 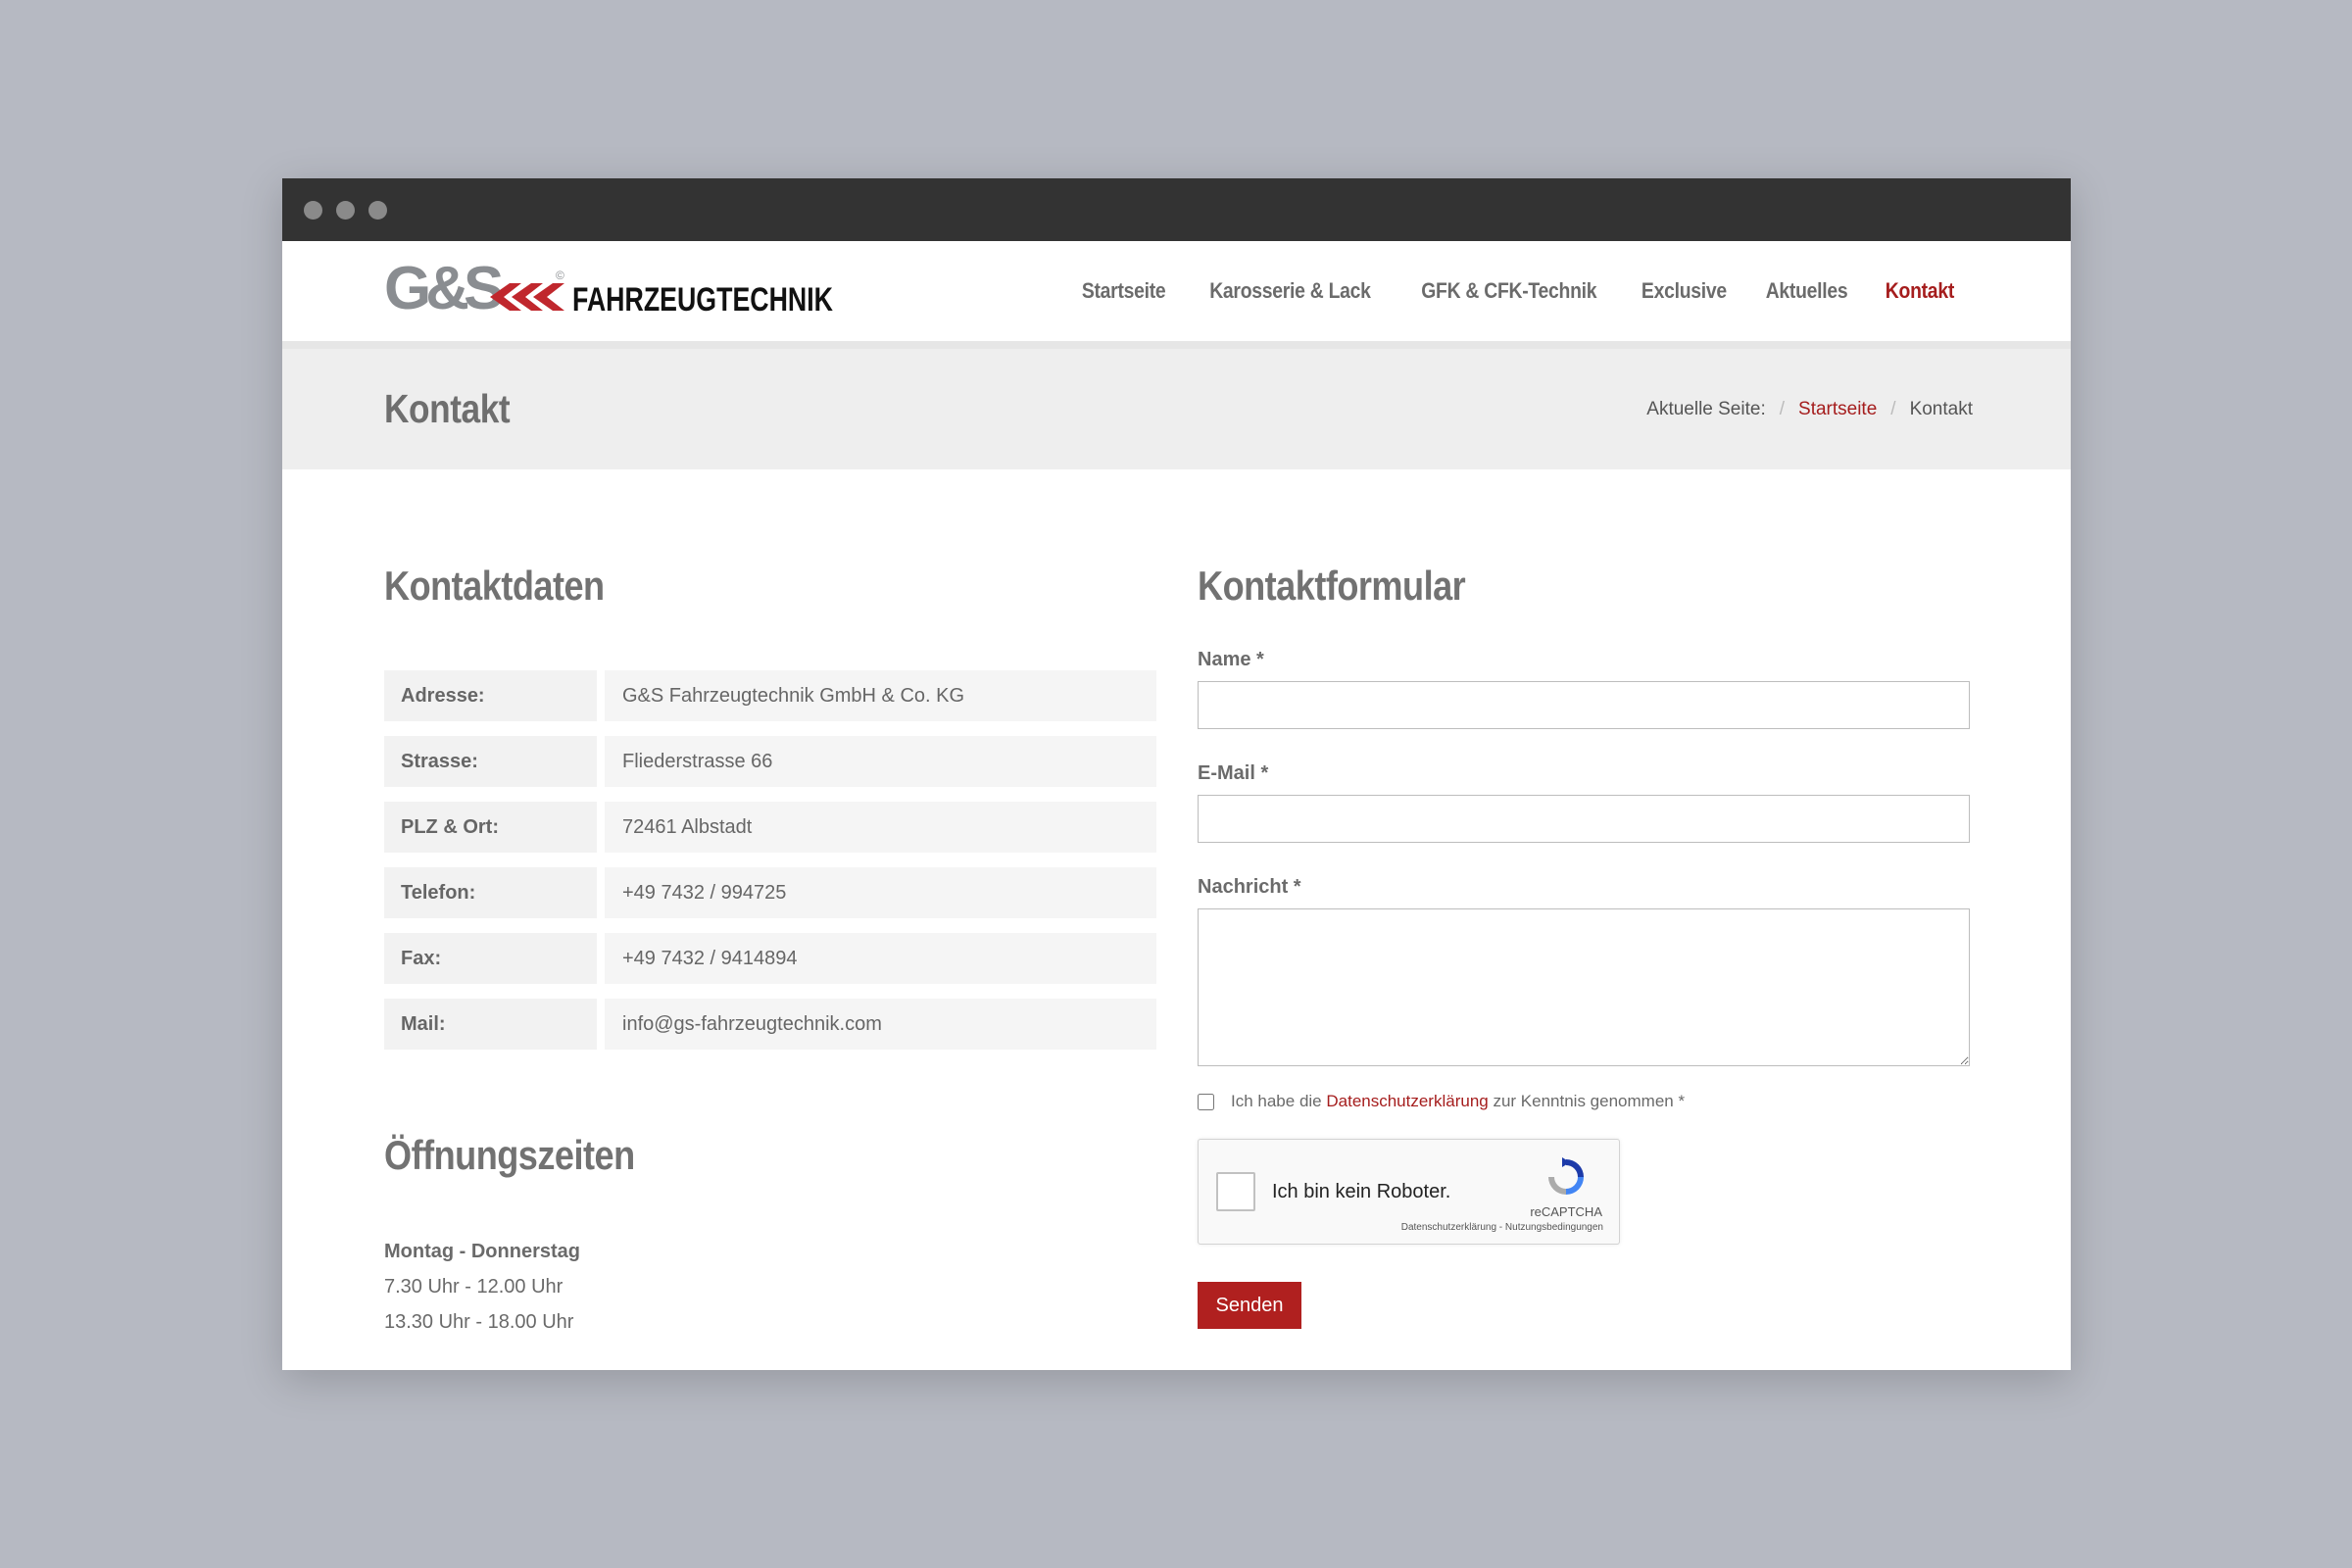 What do you see at coordinates (1206, 1101) in the screenshot?
I see `privacy-consent-checkbox` at bounding box center [1206, 1101].